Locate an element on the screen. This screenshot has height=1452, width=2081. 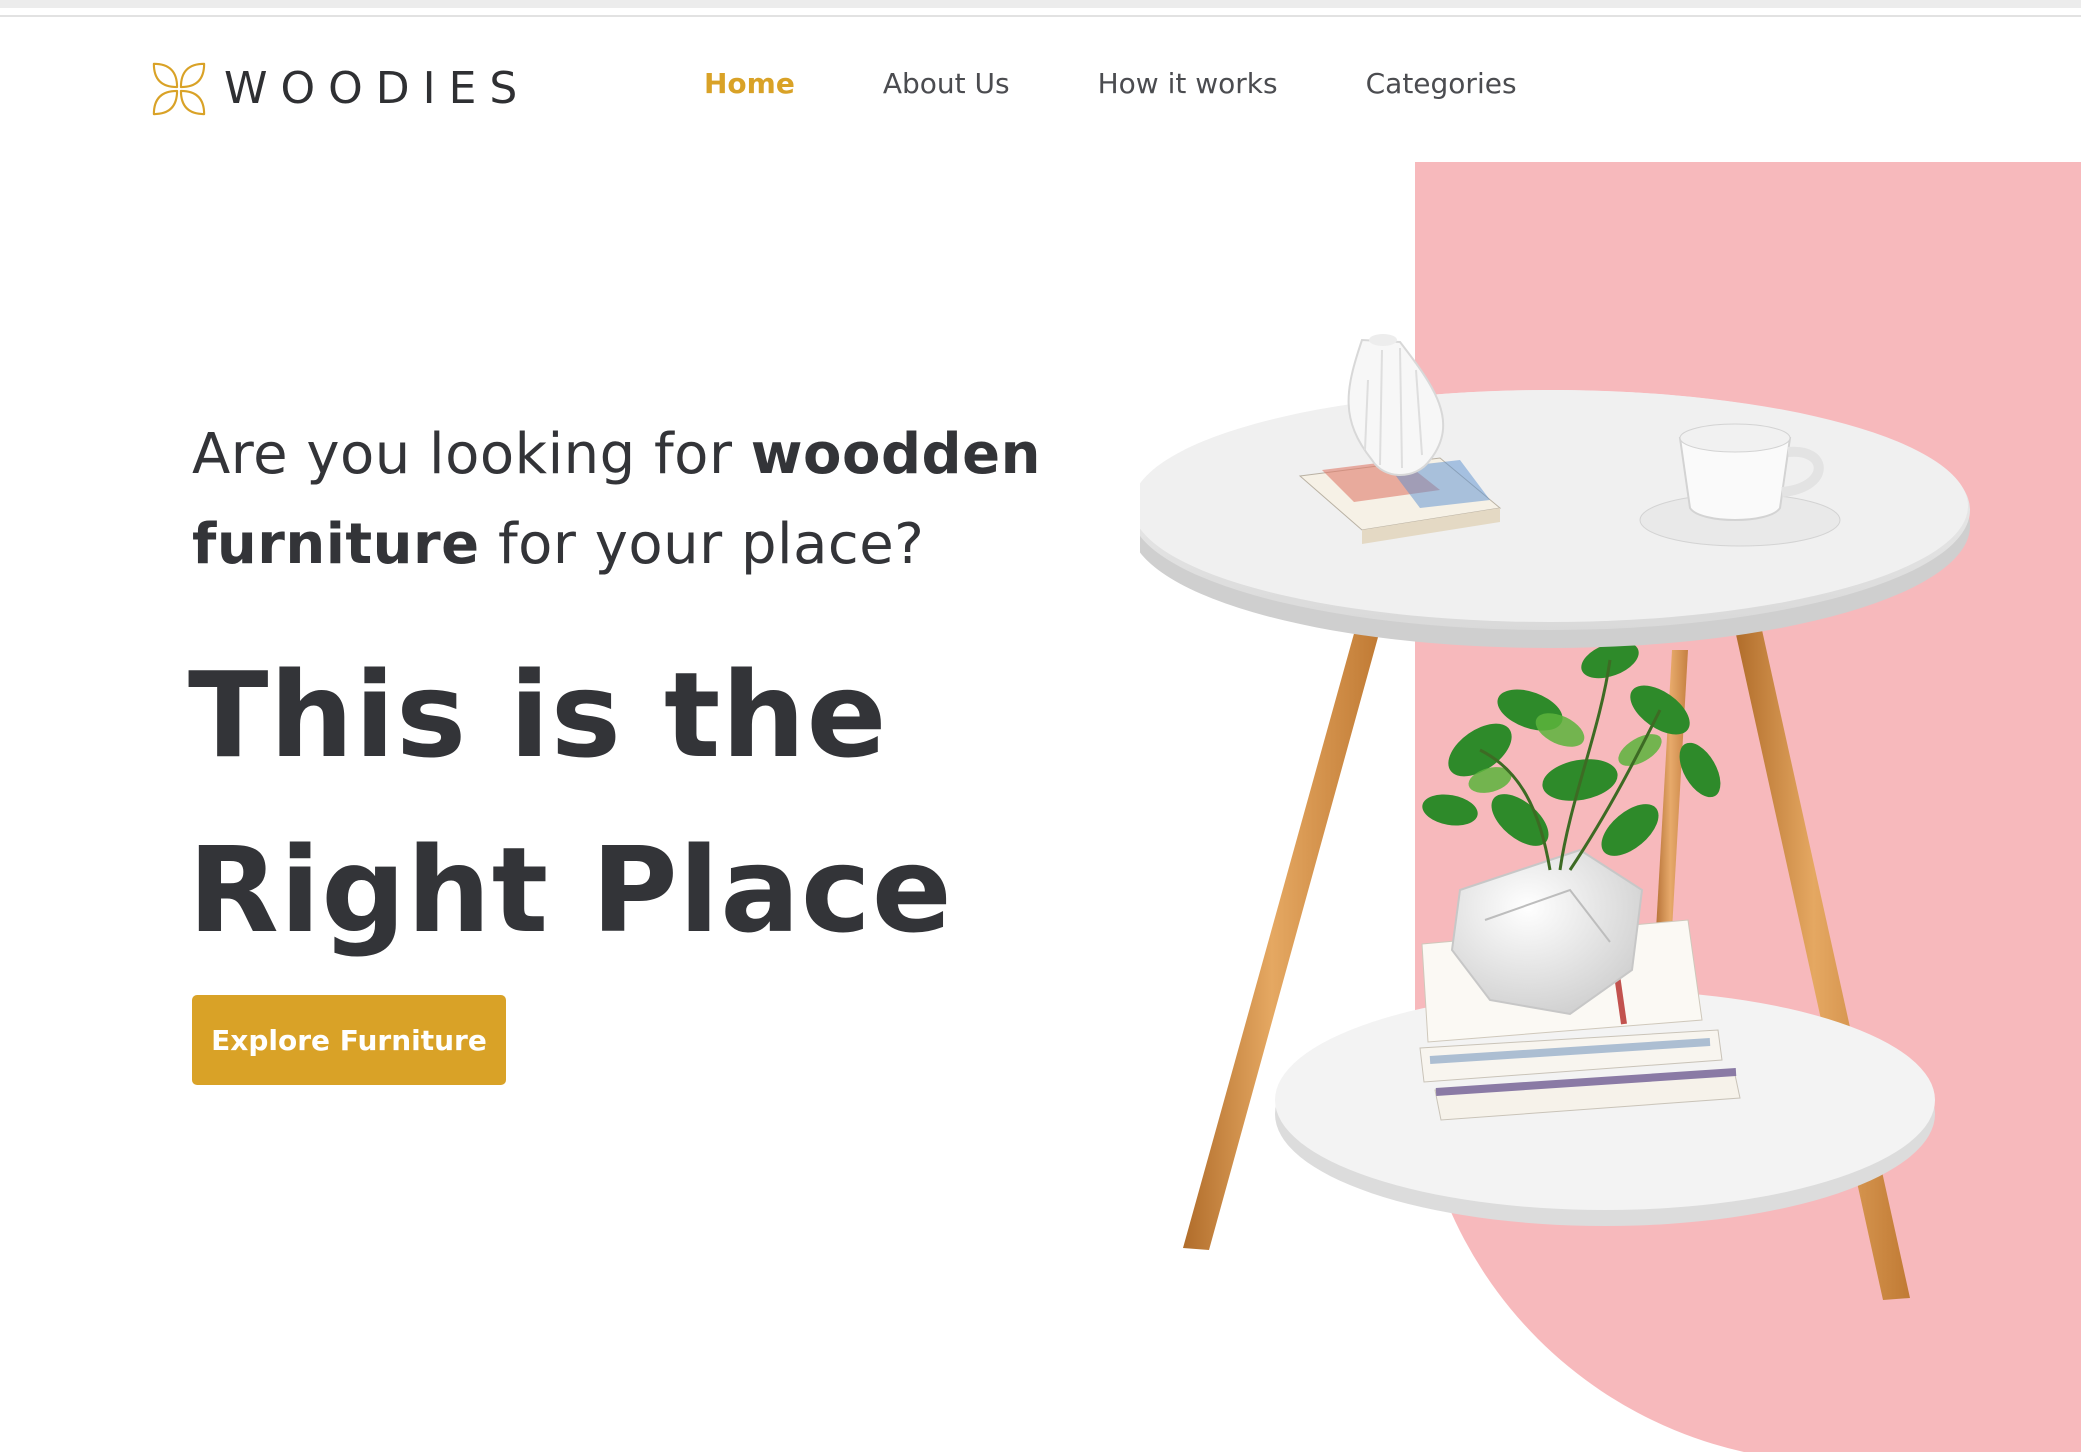
four-petal-logo-icon is located at coordinates (179, 89).